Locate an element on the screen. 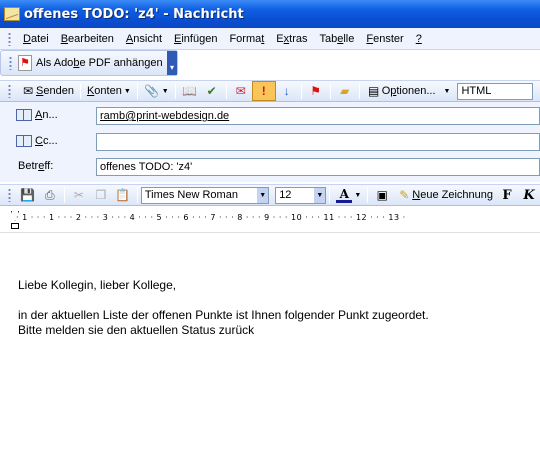  insert-file-button: ▰ is located at coordinates (345, 91).